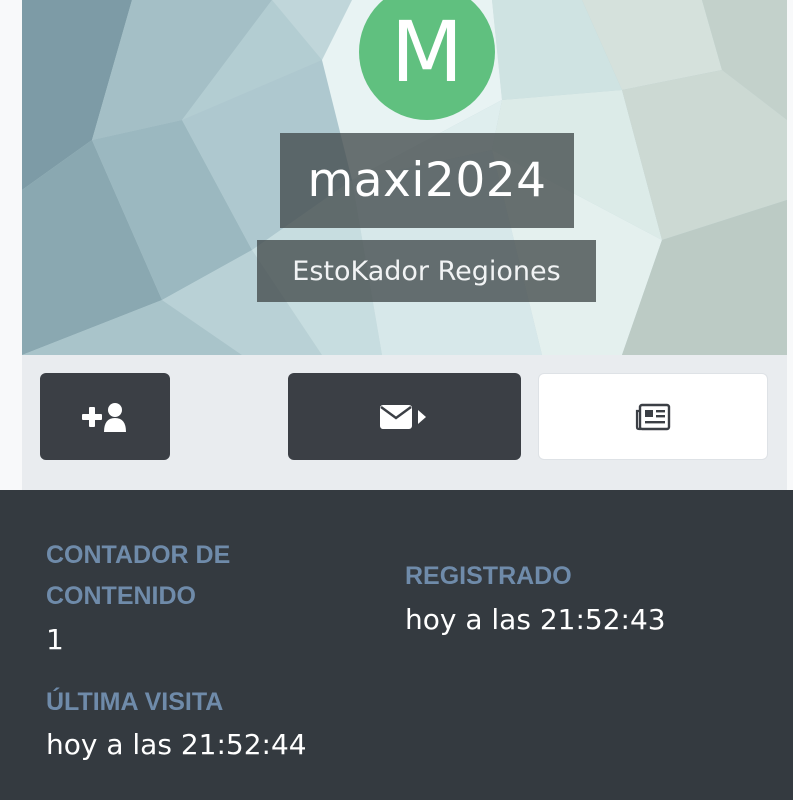  What do you see at coordinates (535, 619) in the screenshot?
I see `registered-value: hoy a las 21:52:43` at bounding box center [535, 619].